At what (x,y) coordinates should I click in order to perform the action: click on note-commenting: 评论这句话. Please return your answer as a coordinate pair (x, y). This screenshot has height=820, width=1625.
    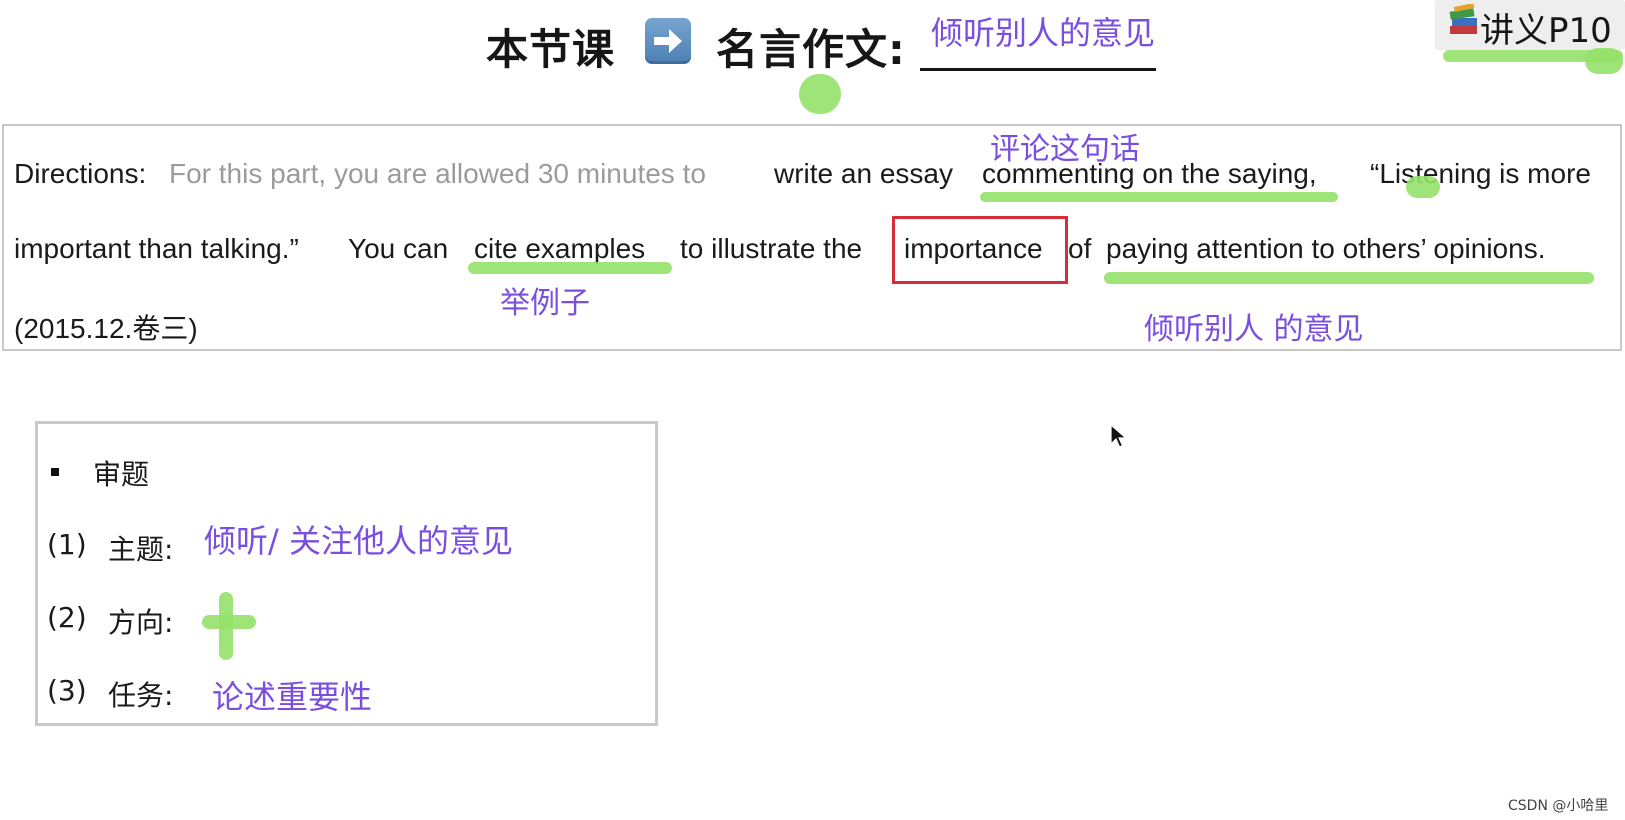
    Looking at the image, I should click on (1065, 149).